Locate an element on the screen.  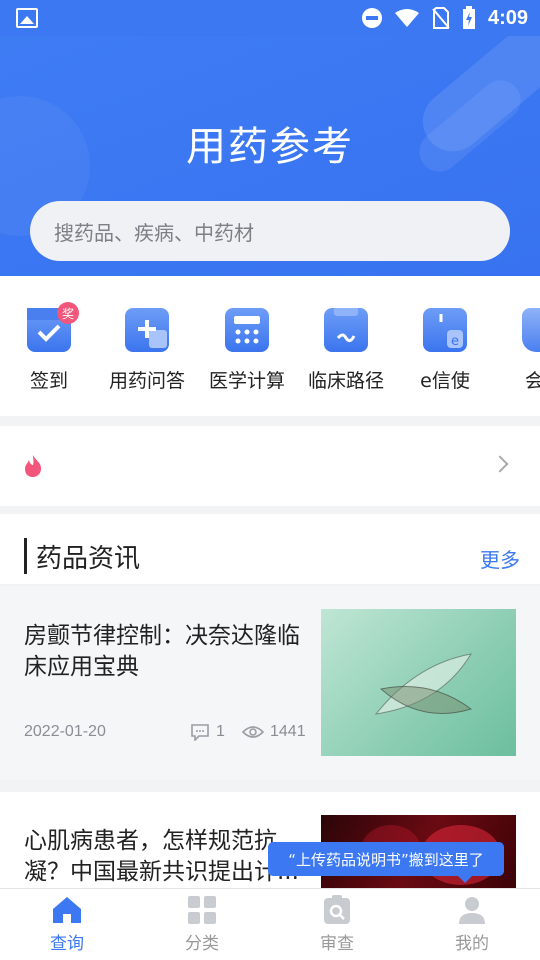
wifi-icon is located at coordinates (406, 18).